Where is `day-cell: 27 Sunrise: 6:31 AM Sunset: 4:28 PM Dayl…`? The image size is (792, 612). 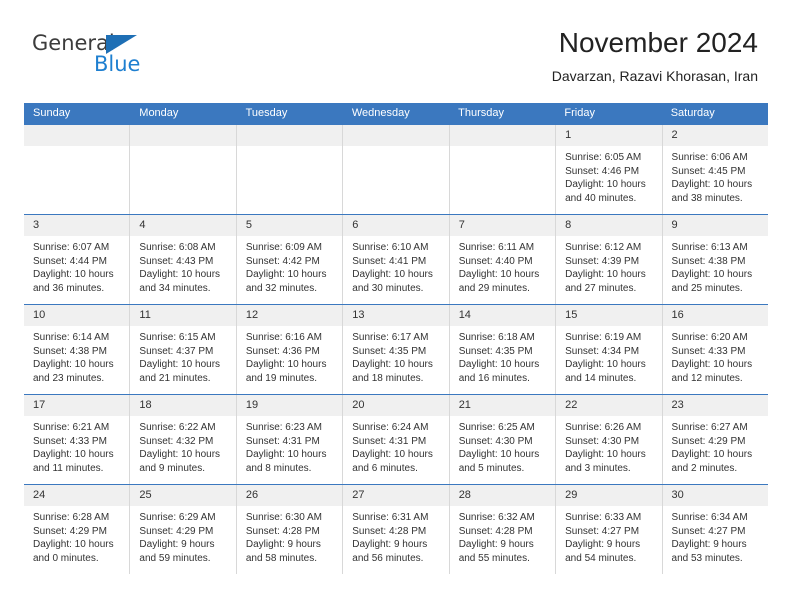 day-cell: 27 Sunrise: 6:31 AM Sunset: 4:28 PM Dayl… is located at coordinates (395, 529).